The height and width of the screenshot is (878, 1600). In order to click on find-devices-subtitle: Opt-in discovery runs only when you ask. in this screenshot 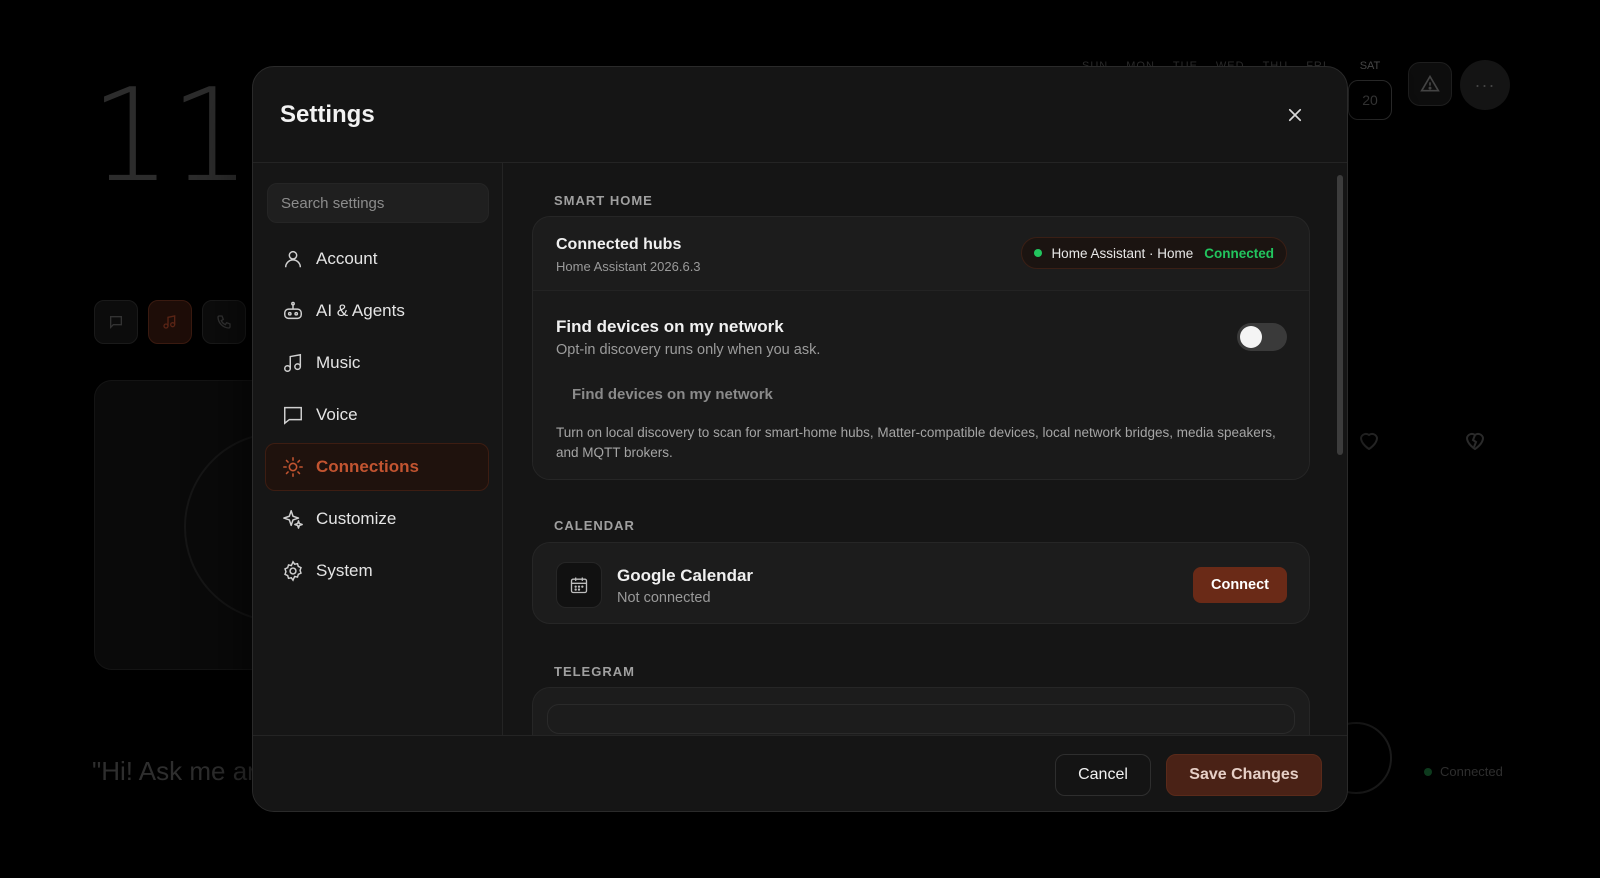, I will do `click(688, 350)`.